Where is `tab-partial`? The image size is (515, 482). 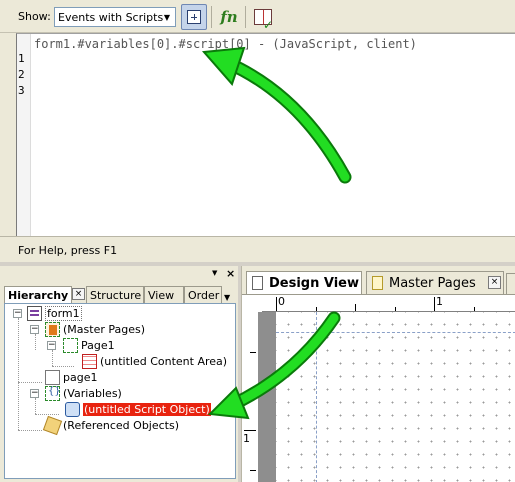
tab-partial is located at coordinates (510, 283).